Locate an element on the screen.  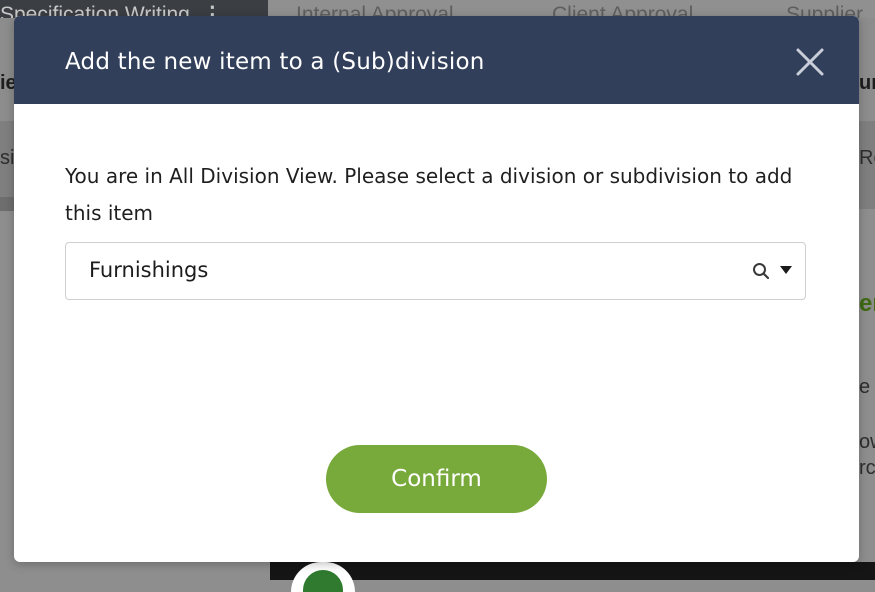
dialog-title: Add the new item to a (Sub)division is located at coordinates (275, 62).